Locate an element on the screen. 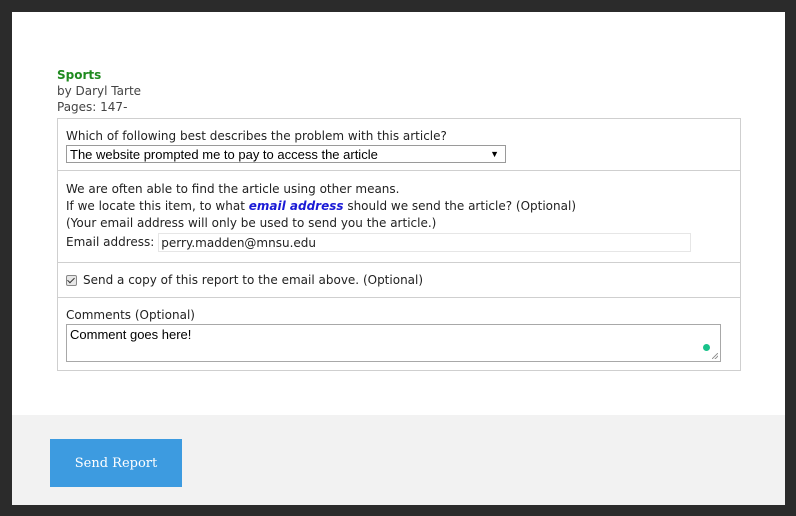 The width and height of the screenshot is (796, 516). dropdown-arrow-icon: ▼ is located at coordinates (494, 154).